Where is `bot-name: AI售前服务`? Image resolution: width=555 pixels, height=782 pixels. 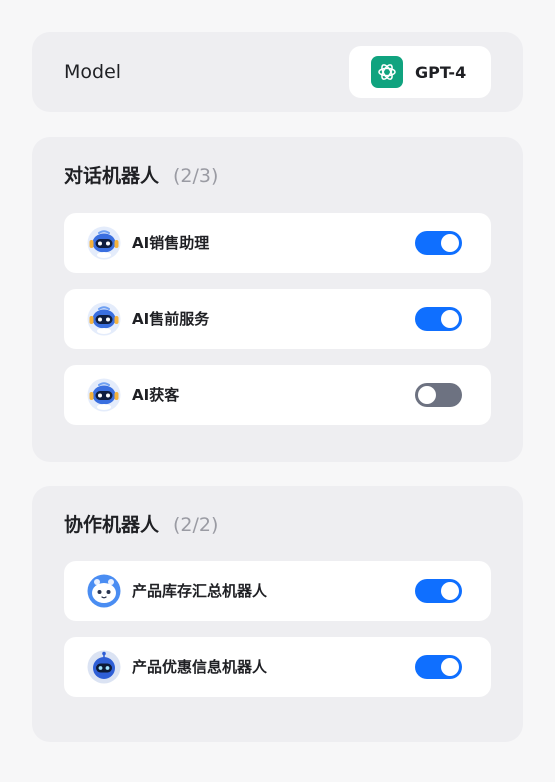
bot-name: AI售前服务 is located at coordinates (171, 319).